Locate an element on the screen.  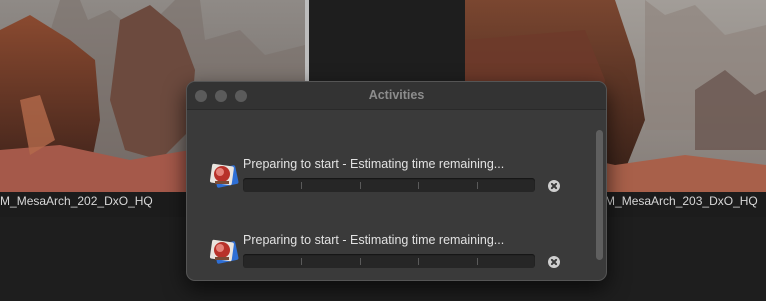
window-titlebar: Activities is located at coordinates (396, 96).